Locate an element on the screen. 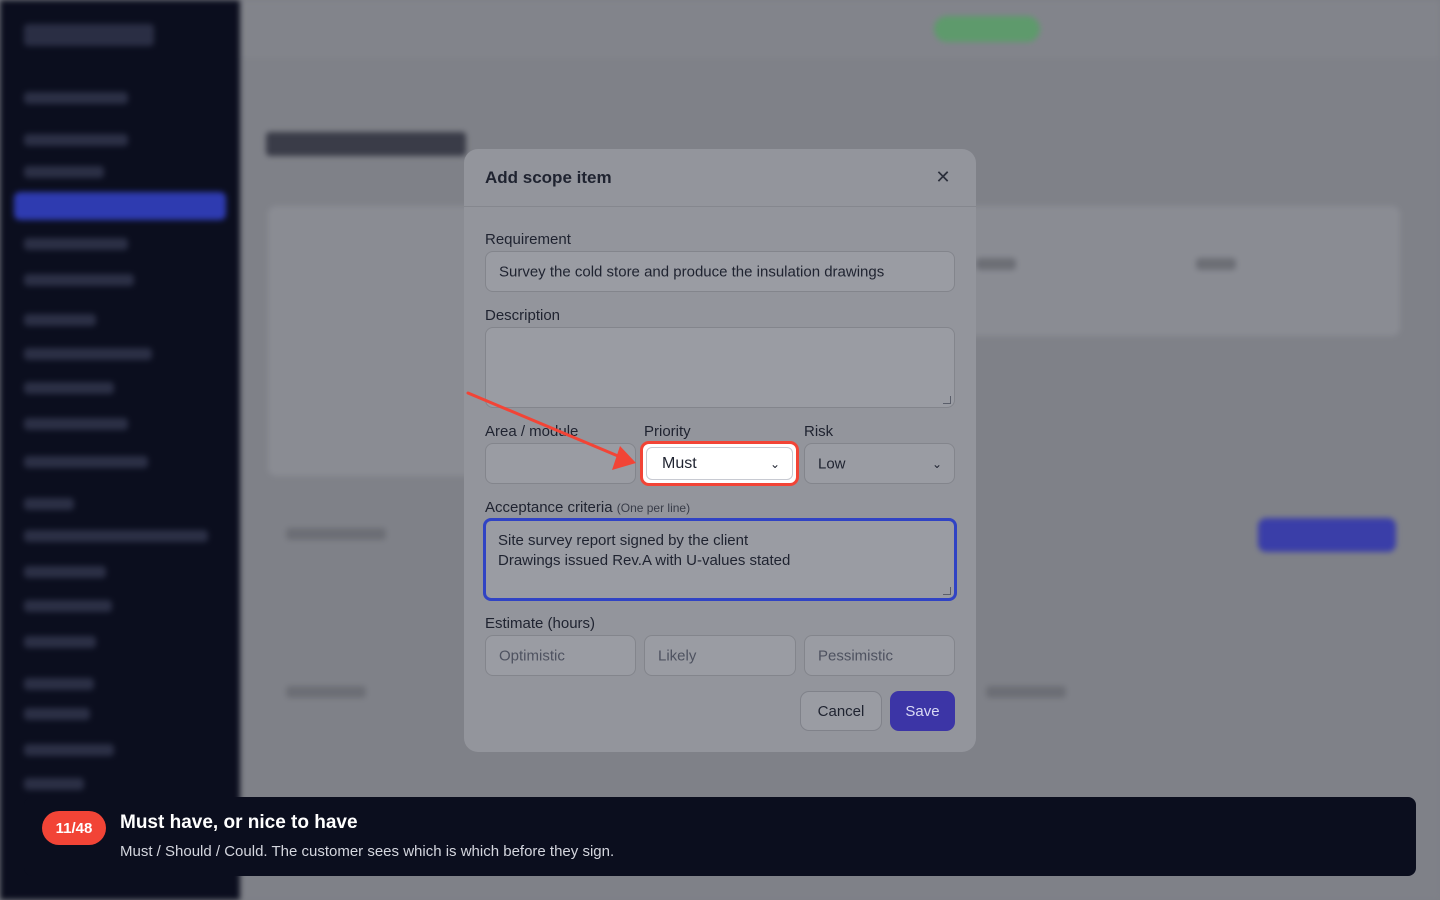 This screenshot has height=900, width=1440. priority-select: Must ⌄ is located at coordinates (719, 463).